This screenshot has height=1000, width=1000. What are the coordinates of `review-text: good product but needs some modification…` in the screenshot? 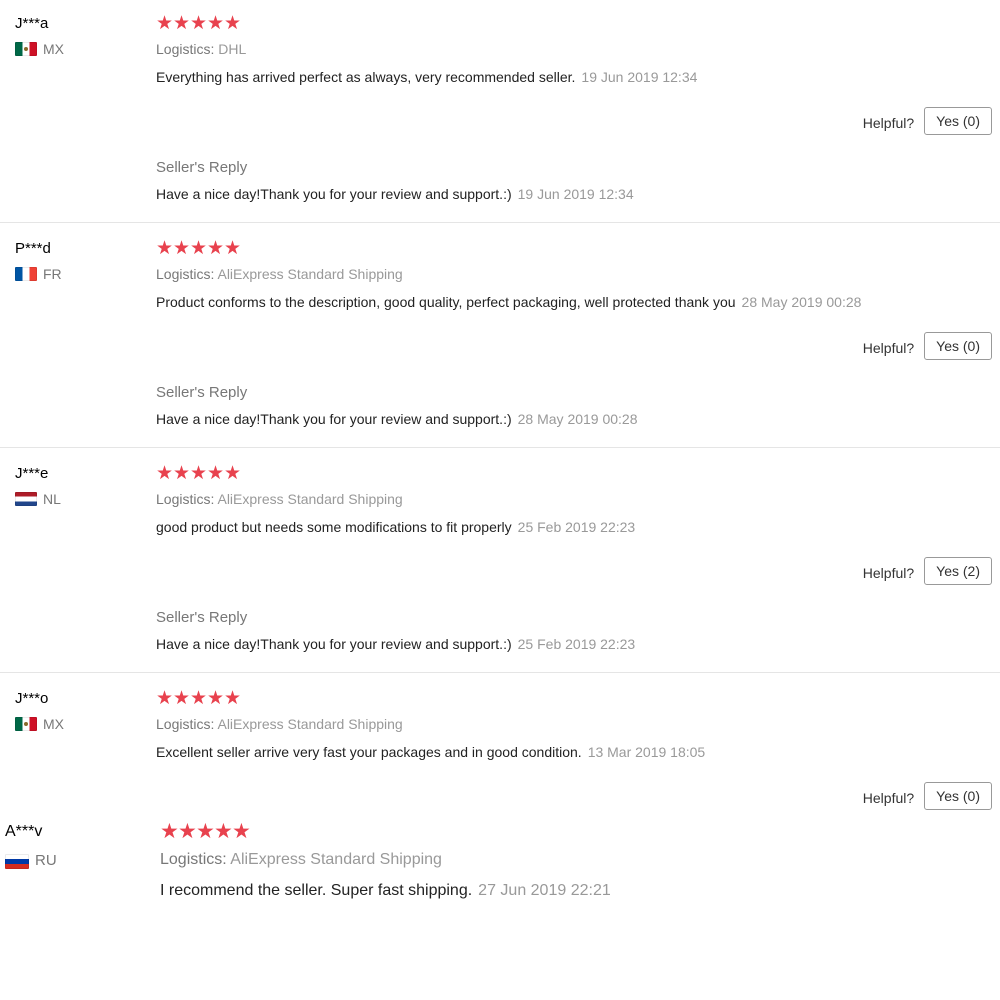 It's located at (571, 527).